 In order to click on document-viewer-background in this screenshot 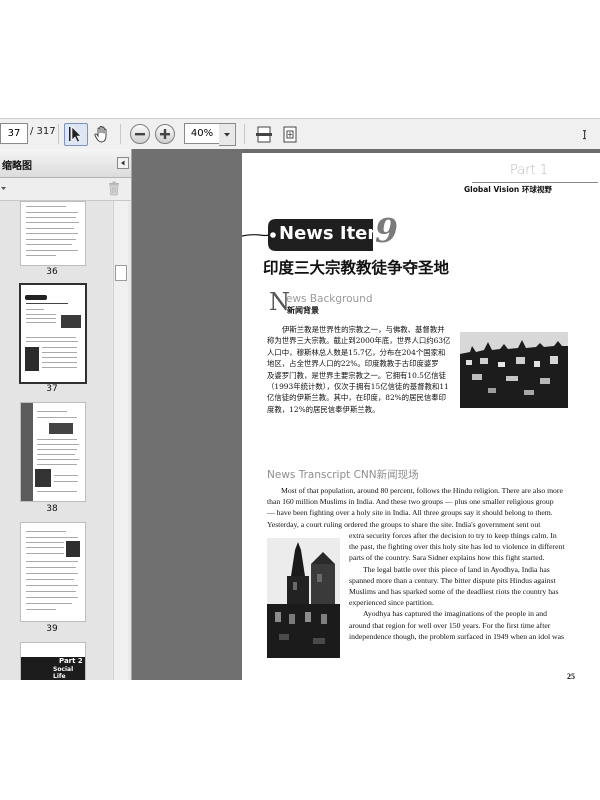, I will do `click(187, 414)`.